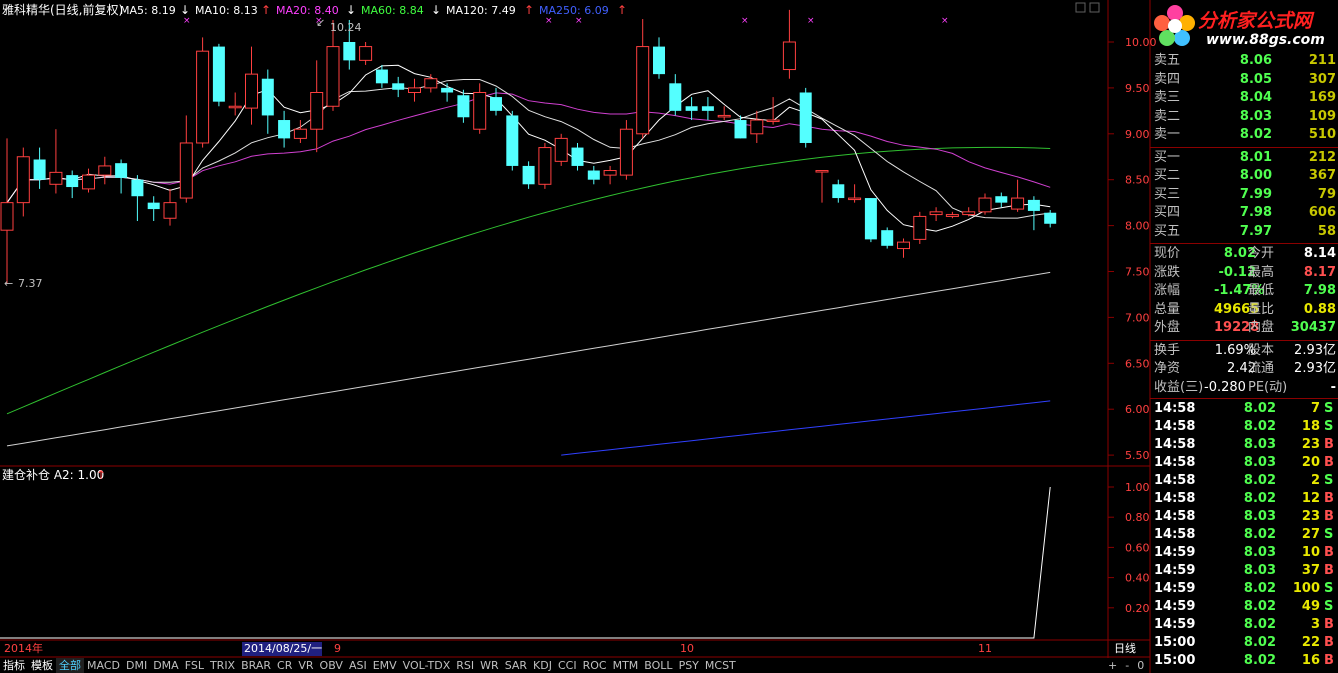  I want to click on level-price: 7.99, so click(1255, 194).